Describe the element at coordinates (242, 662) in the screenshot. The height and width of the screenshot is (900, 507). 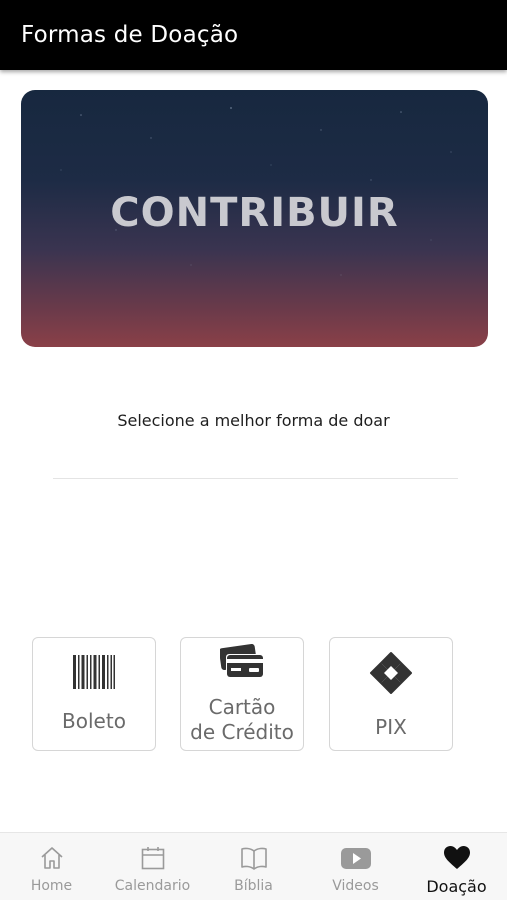
I see `credit-card-icon` at that location.